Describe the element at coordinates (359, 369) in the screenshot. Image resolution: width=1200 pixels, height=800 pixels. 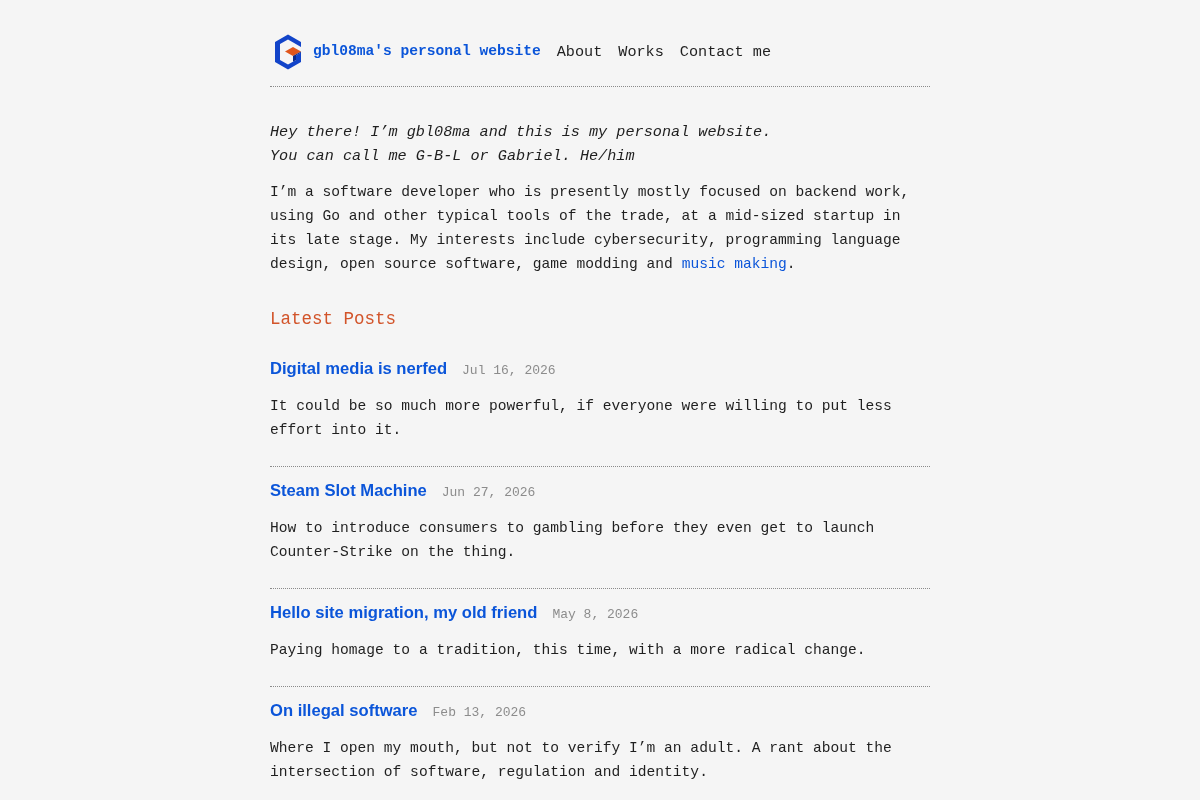
I see `post-title-link: Digital media is nerfed` at that location.